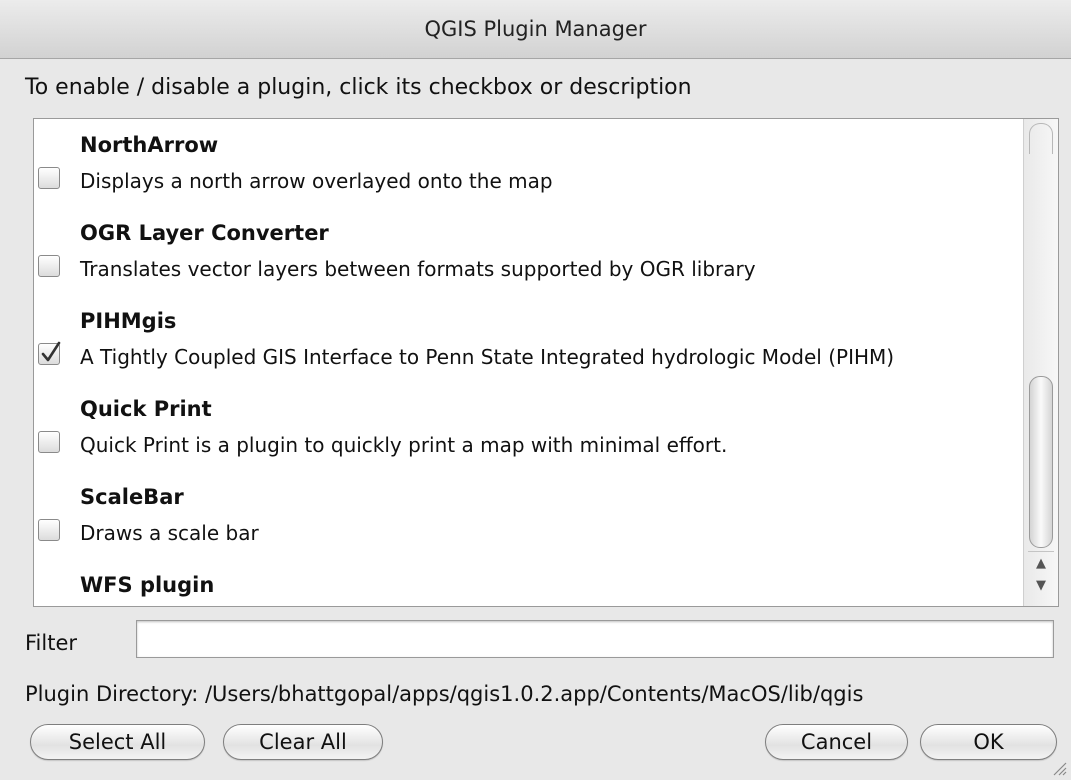 The width and height of the screenshot is (1071, 780). I want to click on cancel-button: Cancel, so click(836, 742).